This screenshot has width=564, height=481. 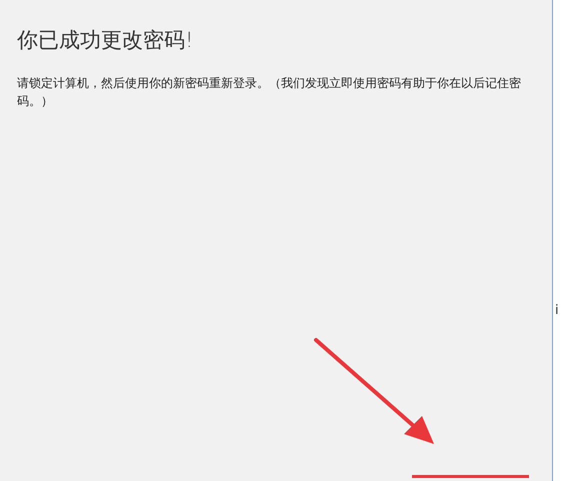 I want to click on dialog-message: 请锁定计算机，然后使用你的新密码重新登录。（我们发现立即使用密码有助于你在以后记住密码。）, so click(x=269, y=92).